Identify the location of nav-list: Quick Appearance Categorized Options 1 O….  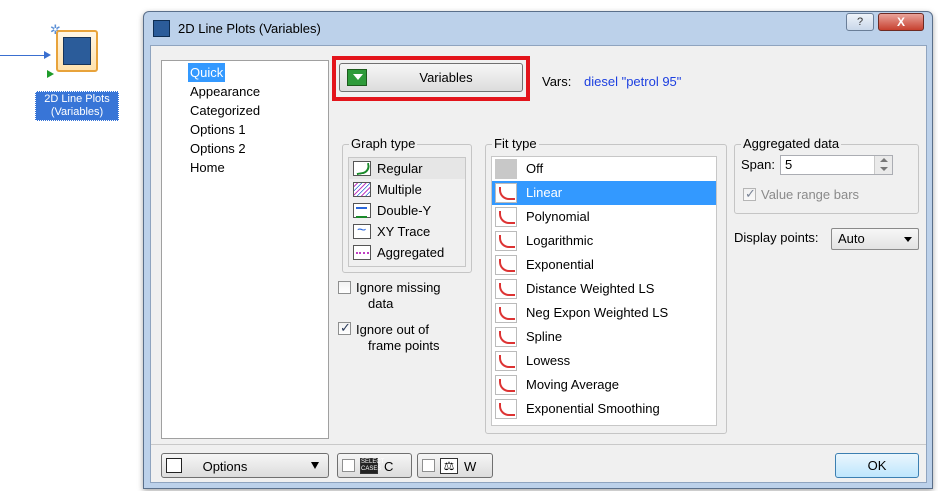
(245, 249).